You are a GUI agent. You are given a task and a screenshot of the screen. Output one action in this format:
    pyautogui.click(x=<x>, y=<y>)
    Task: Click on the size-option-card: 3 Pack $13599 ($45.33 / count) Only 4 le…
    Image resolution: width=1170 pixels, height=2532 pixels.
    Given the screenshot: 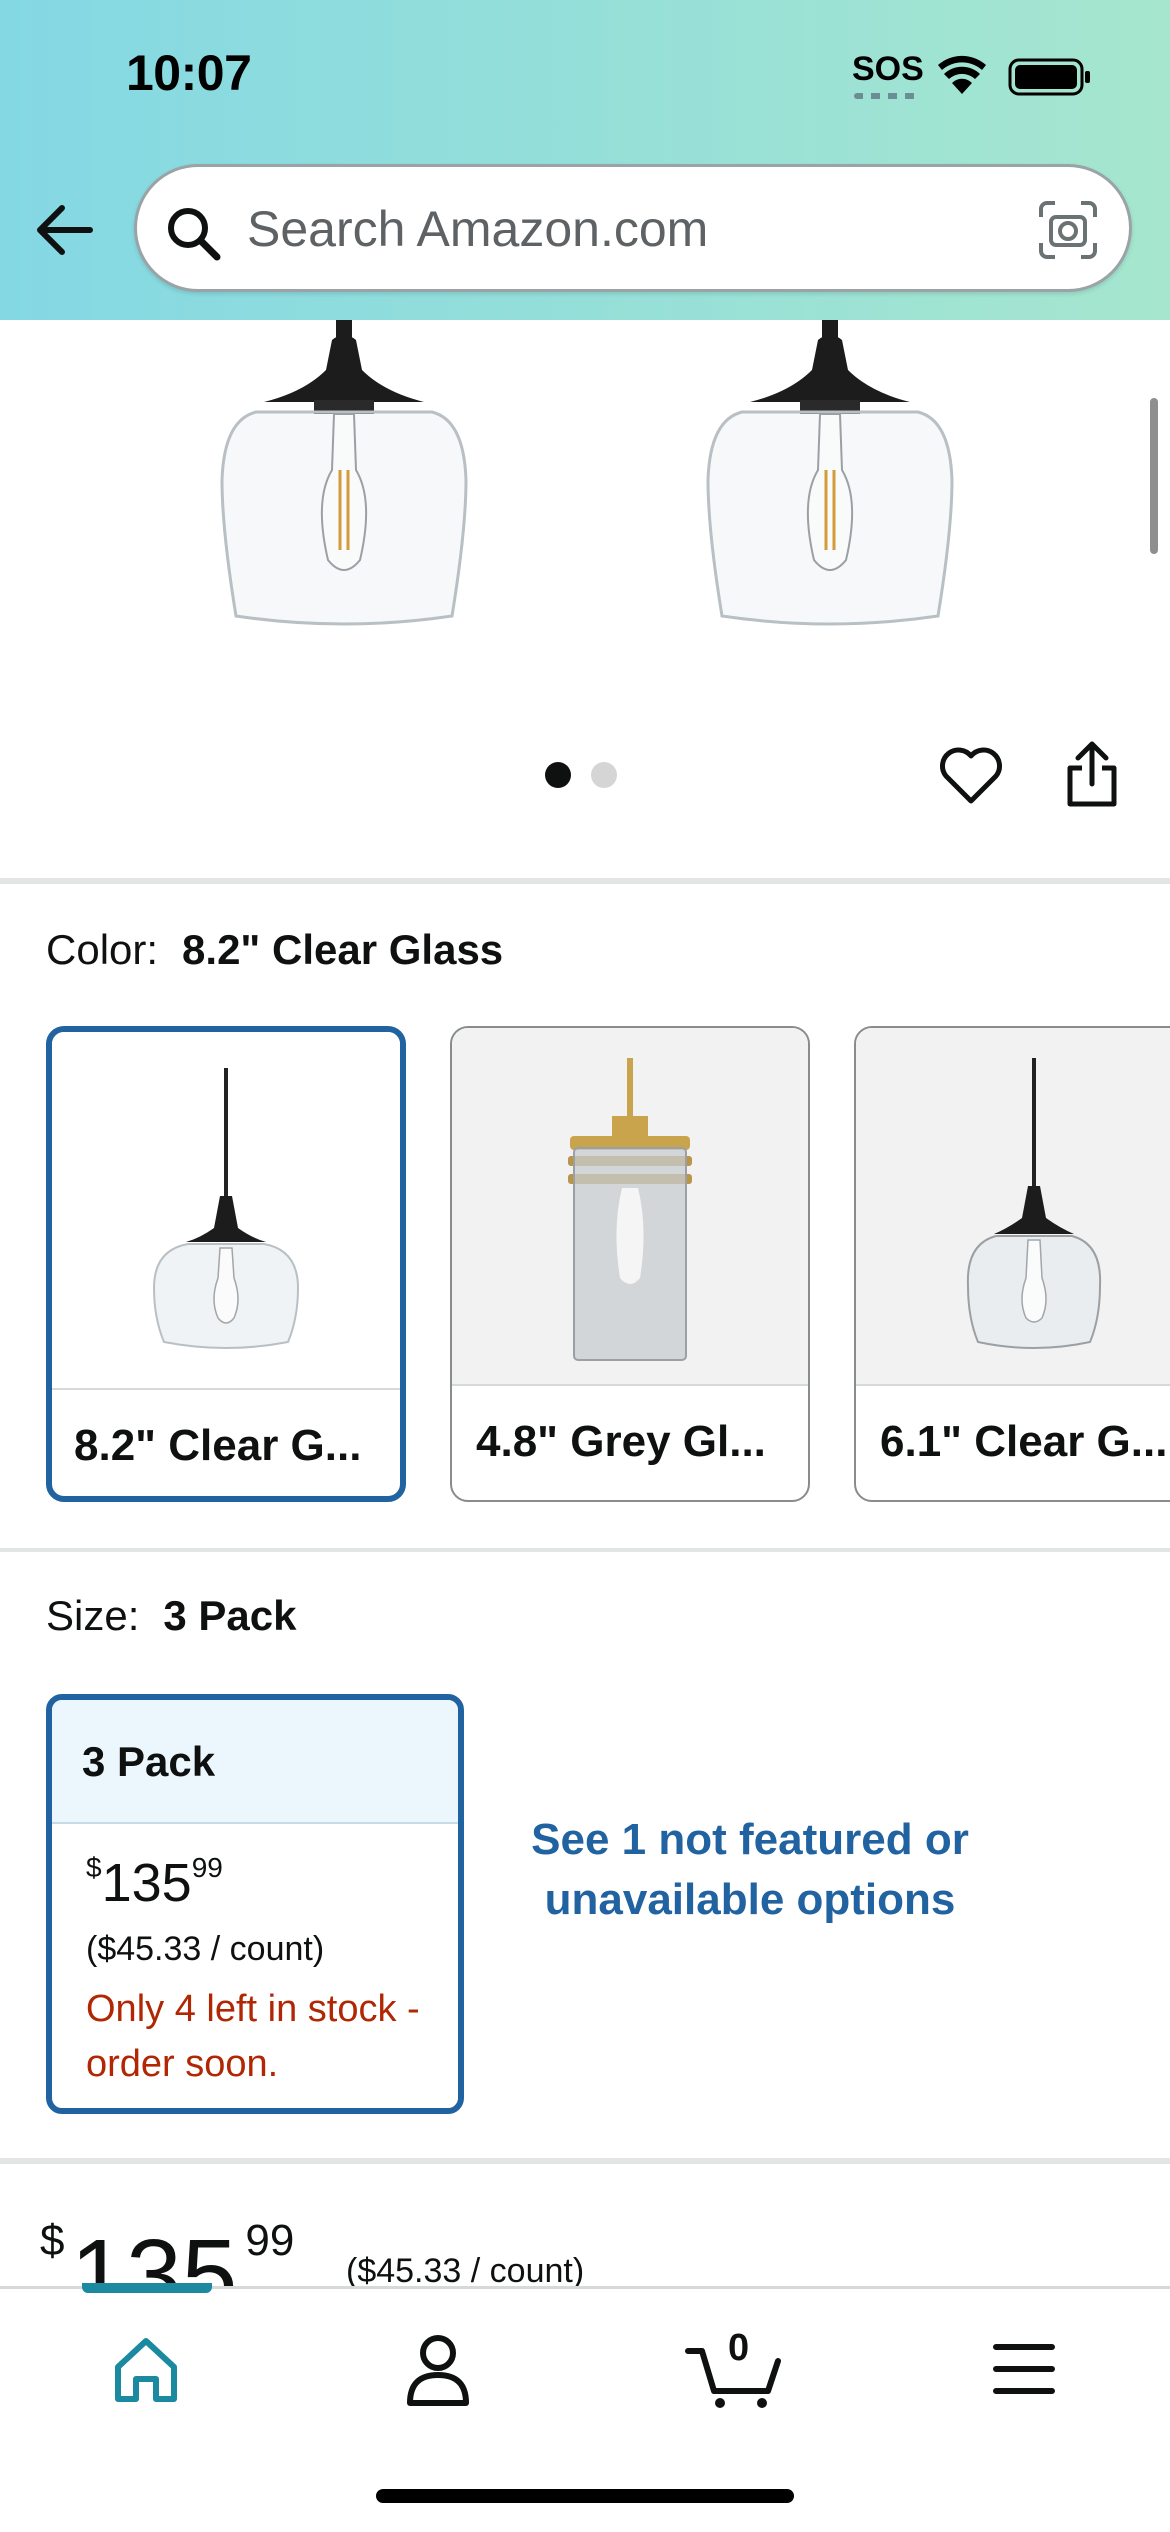 What is the action you would take?
    pyautogui.click(x=255, y=1904)
    